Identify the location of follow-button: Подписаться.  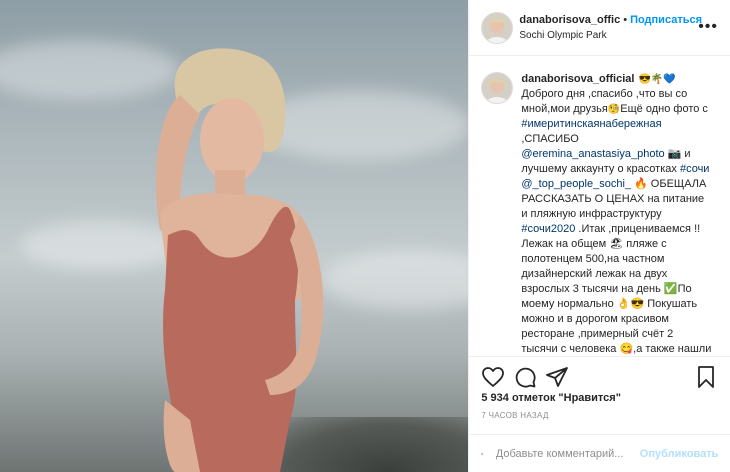
(666, 20).